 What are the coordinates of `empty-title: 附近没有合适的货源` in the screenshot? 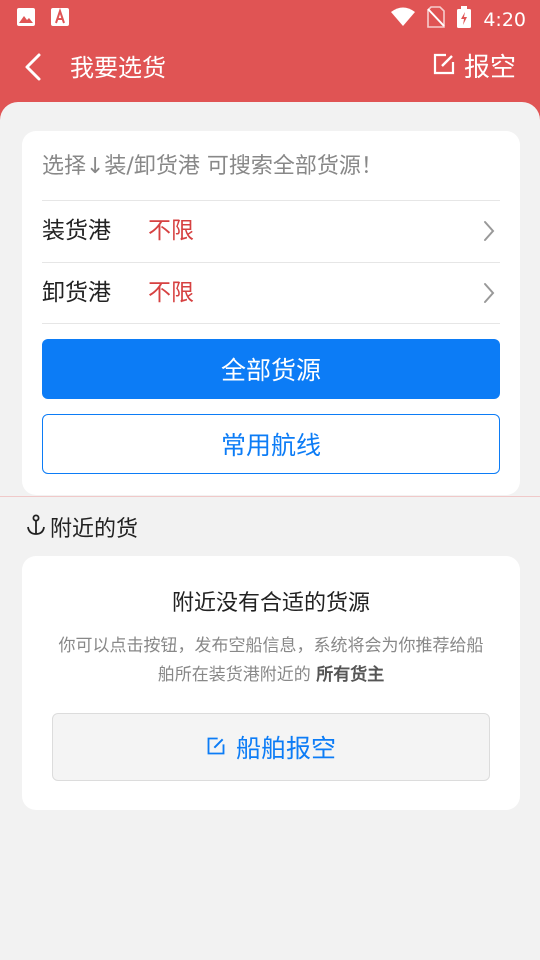 It's located at (270, 603).